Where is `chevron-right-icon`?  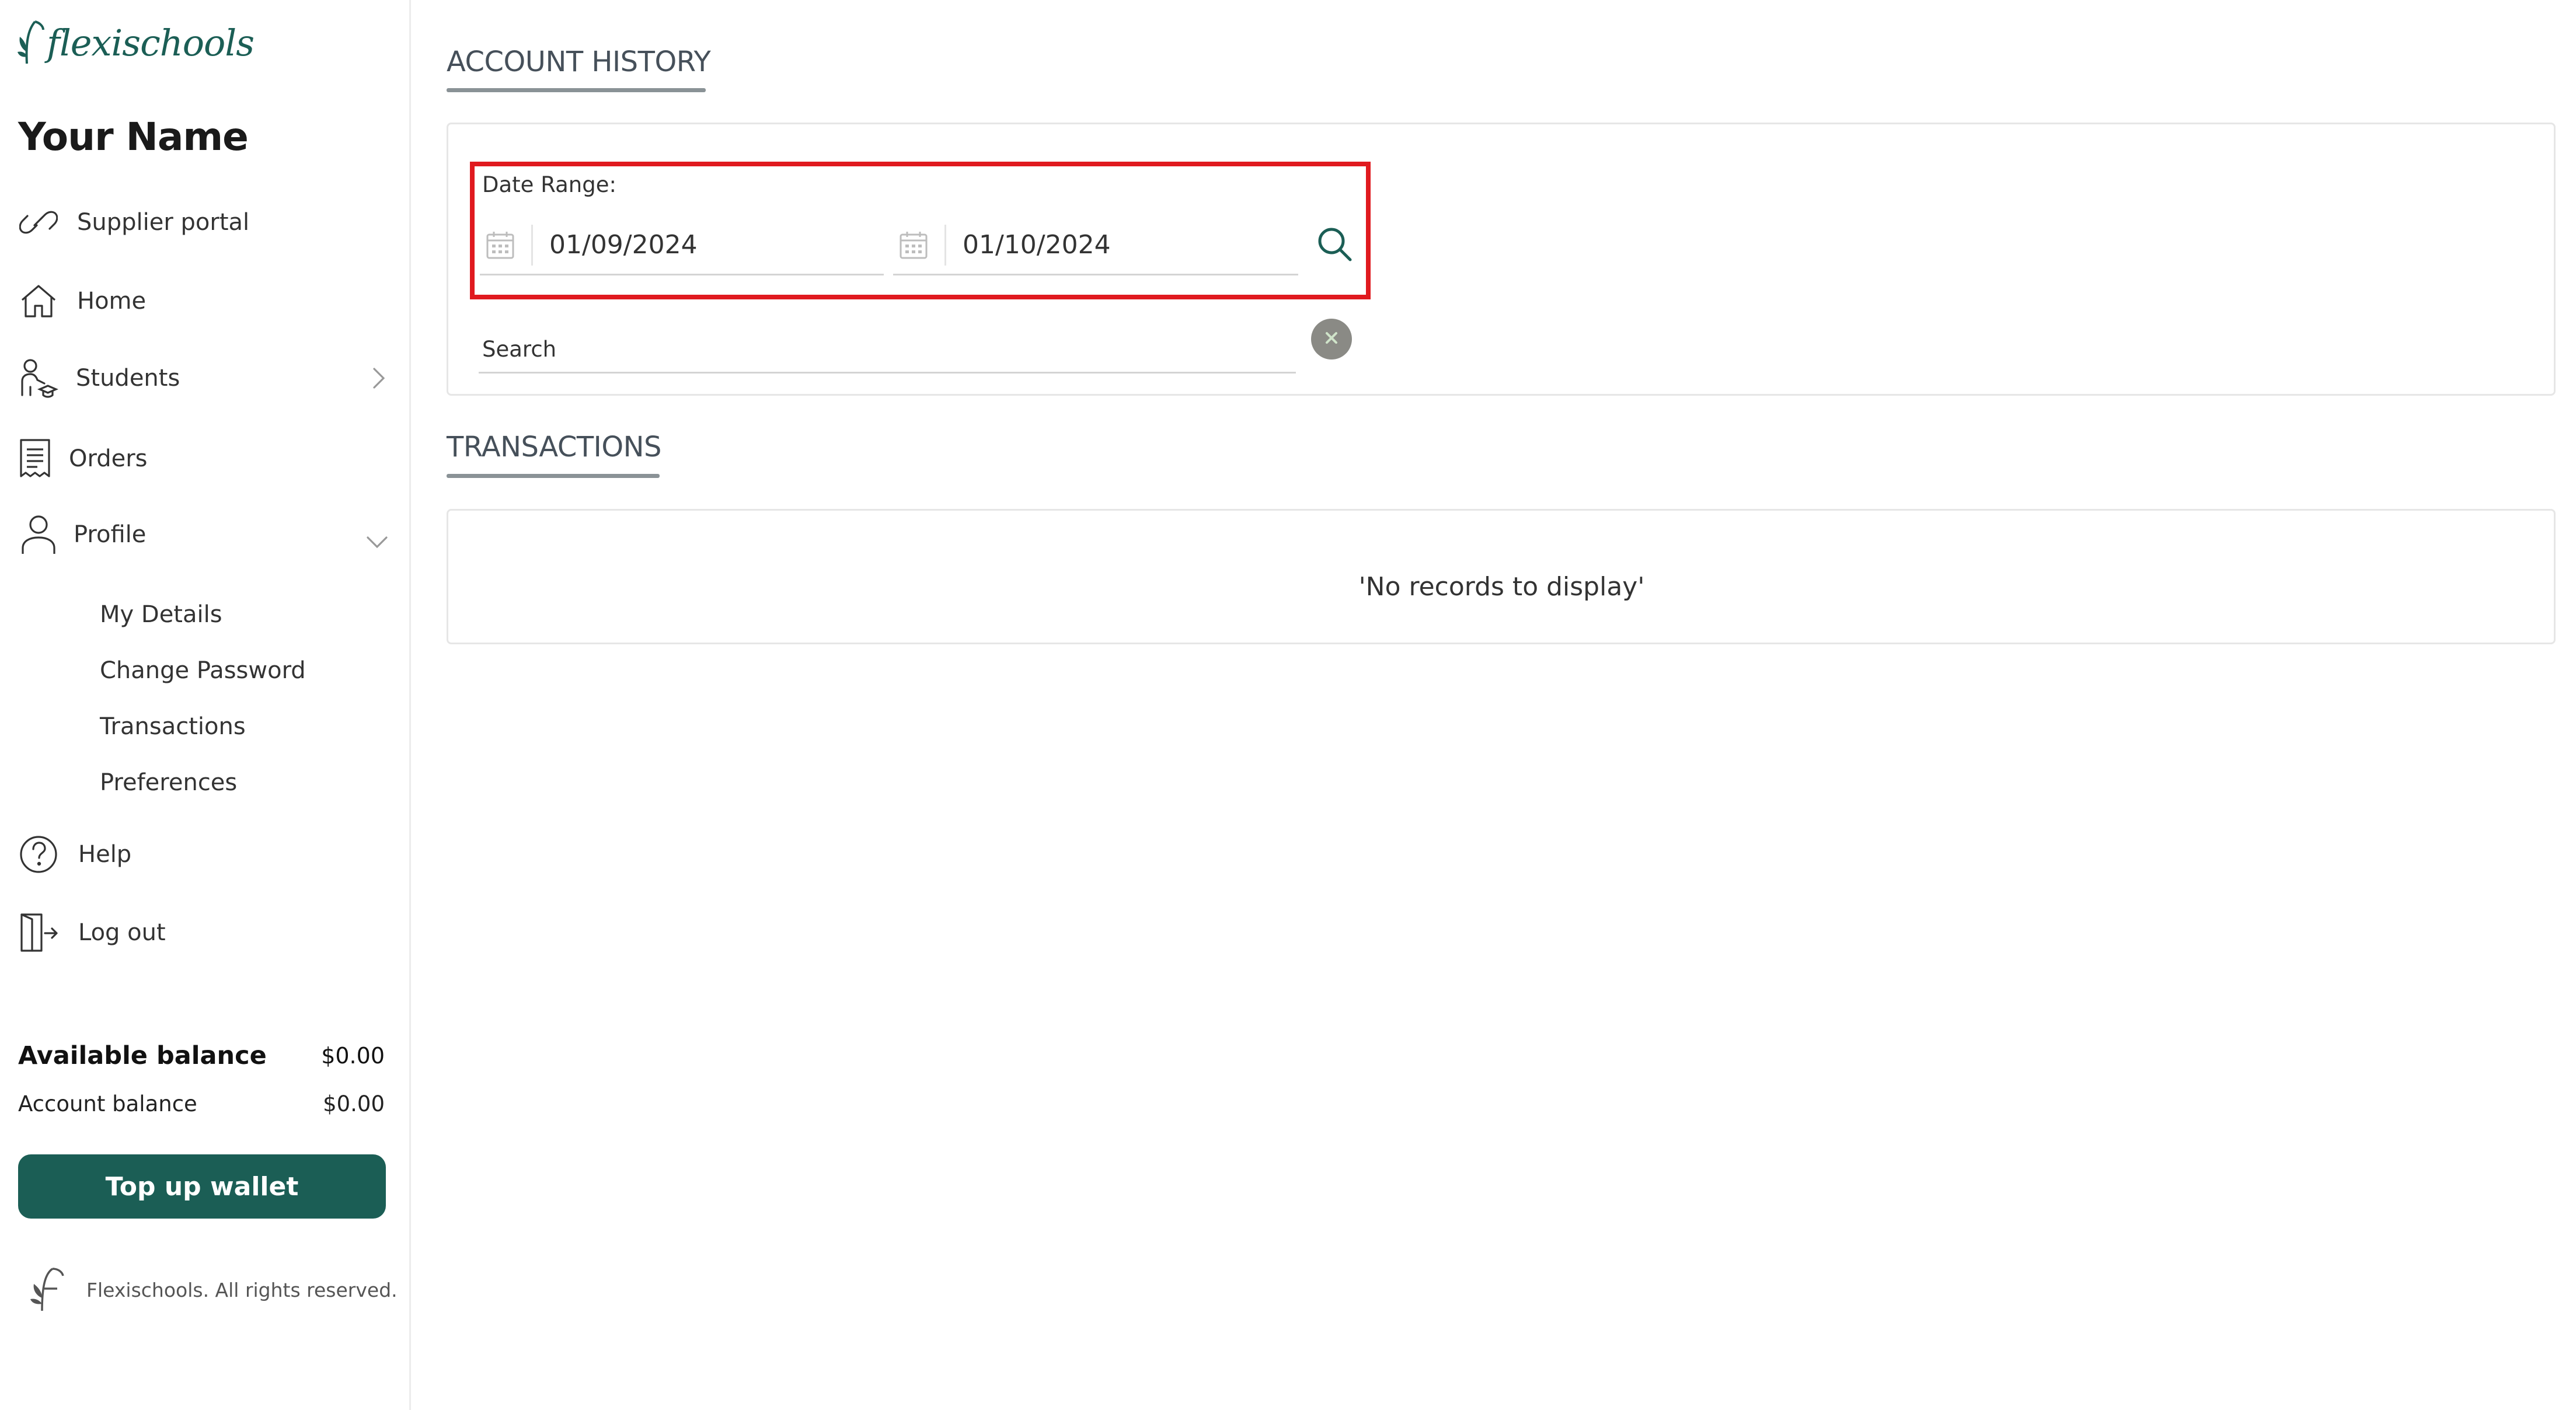
chevron-right-icon is located at coordinates (378, 378).